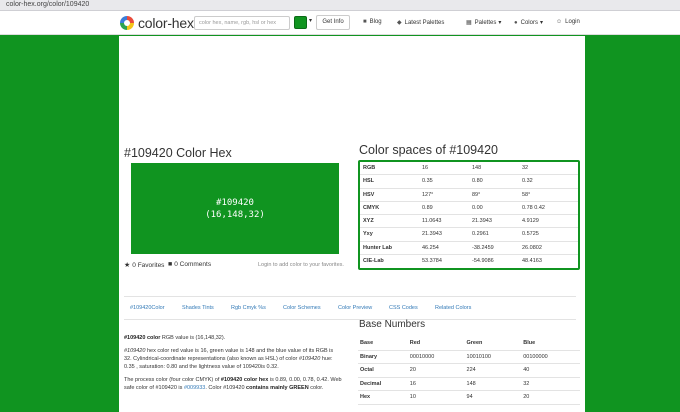  What do you see at coordinates (301, 265) in the screenshot?
I see `login-note: Login to add color to your favorites.` at bounding box center [301, 265].